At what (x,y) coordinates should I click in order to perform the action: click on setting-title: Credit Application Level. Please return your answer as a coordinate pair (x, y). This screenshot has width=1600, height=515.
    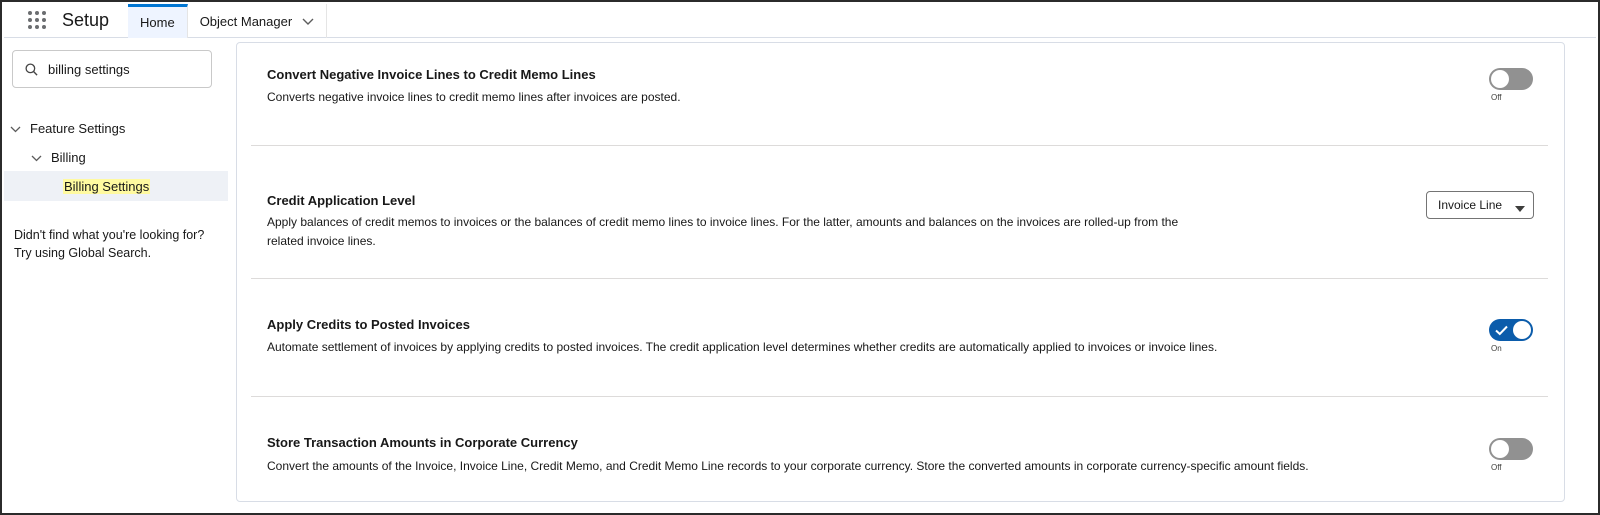
    Looking at the image, I should click on (341, 200).